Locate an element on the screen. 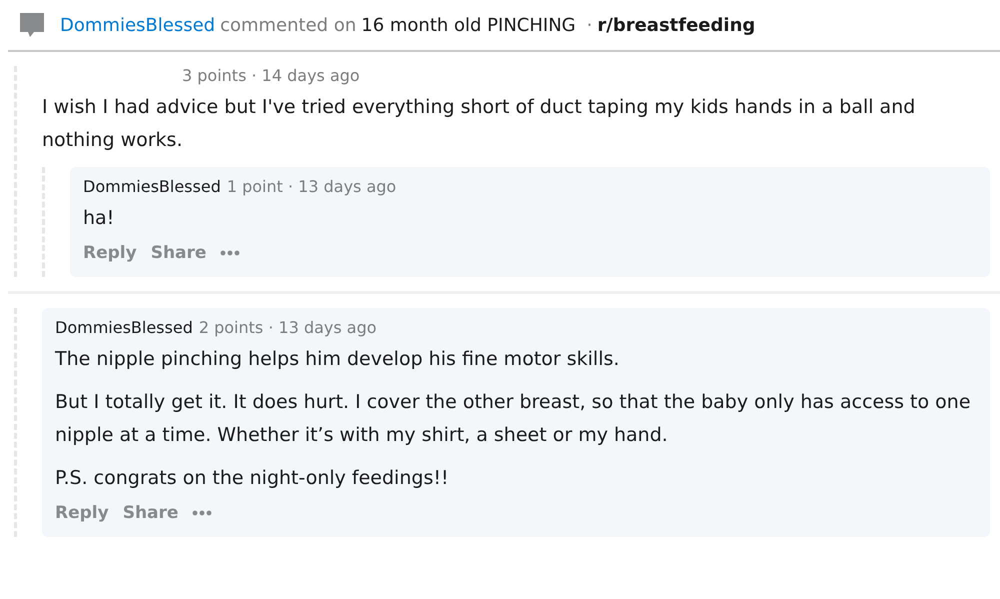  comment-meta: 1 point · 13 days ago is located at coordinates (311, 186).